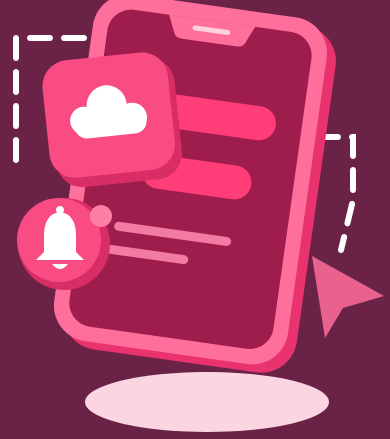  What do you see at coordinates (112, 120) in the screenshot?
I see `cloud-card` at bounding box center [112, 120].